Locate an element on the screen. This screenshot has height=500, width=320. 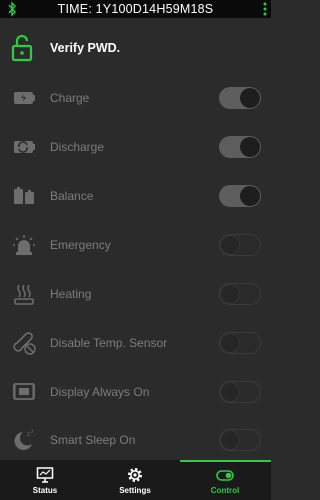
bottom-tab-bar: Status Settings Control is located at coordinates (135, 480).